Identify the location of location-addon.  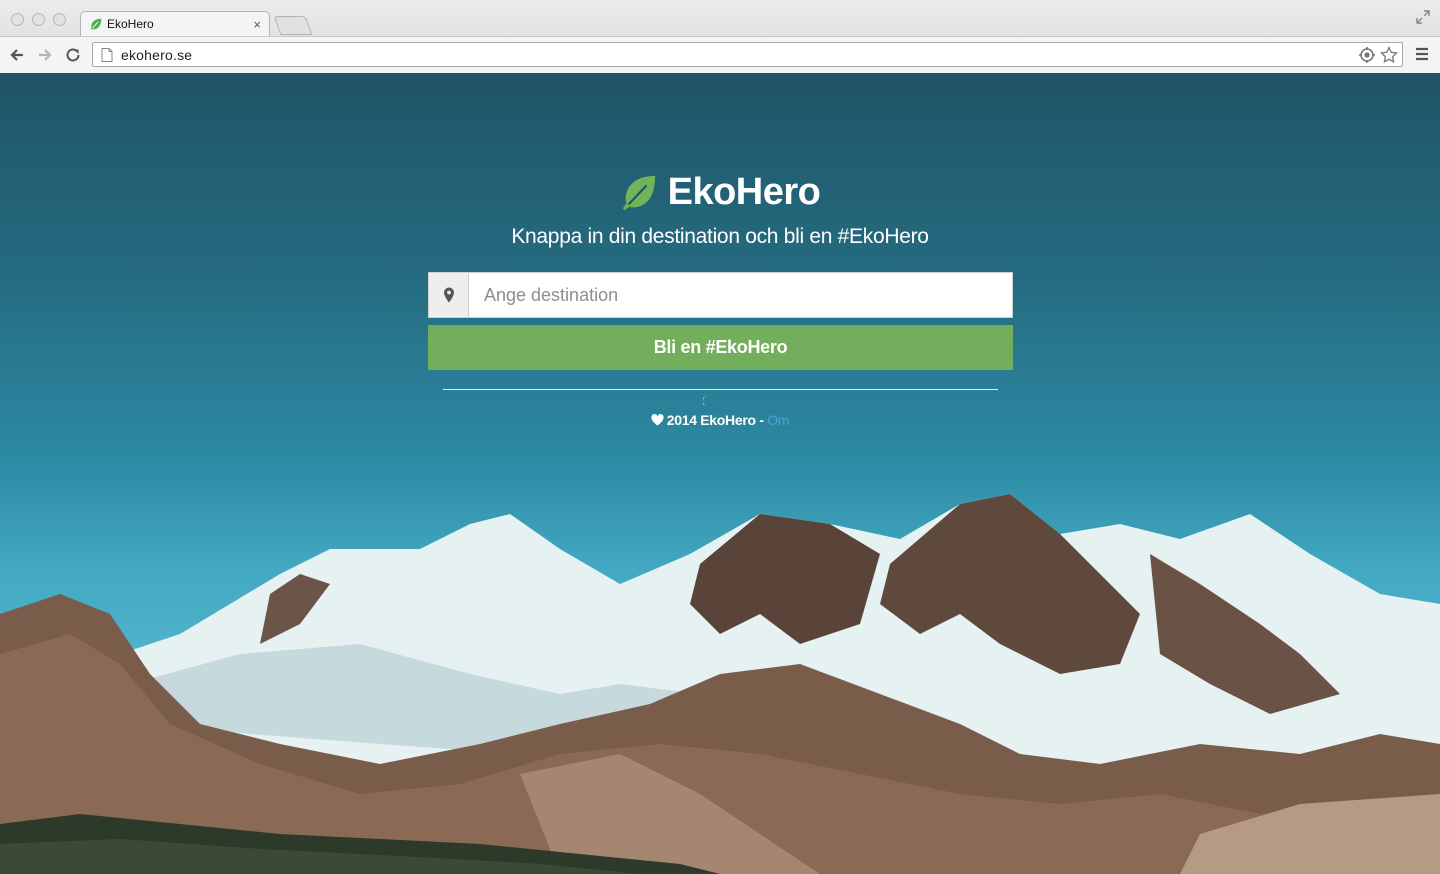
(449, 295).